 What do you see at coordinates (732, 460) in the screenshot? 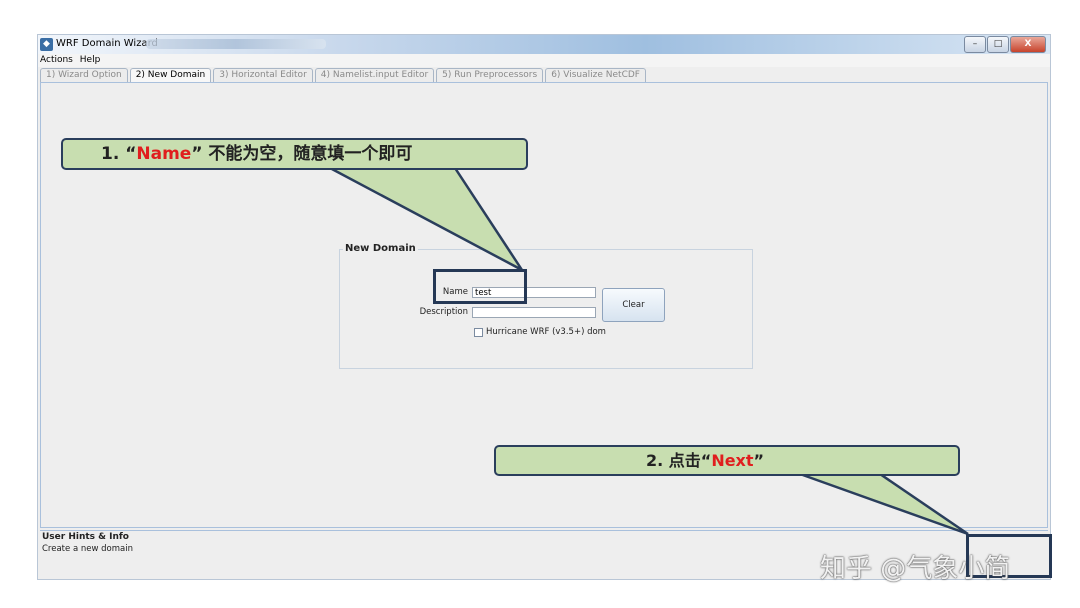
I see `callout2-highlight: Next` at bounding box center [732, 460].